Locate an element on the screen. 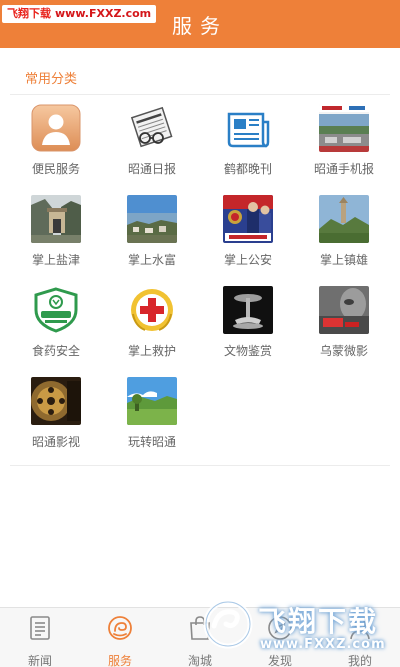 This screenshot has width=400, height=667. category-label: 昭通日报 is located at coordinates (151, 169).